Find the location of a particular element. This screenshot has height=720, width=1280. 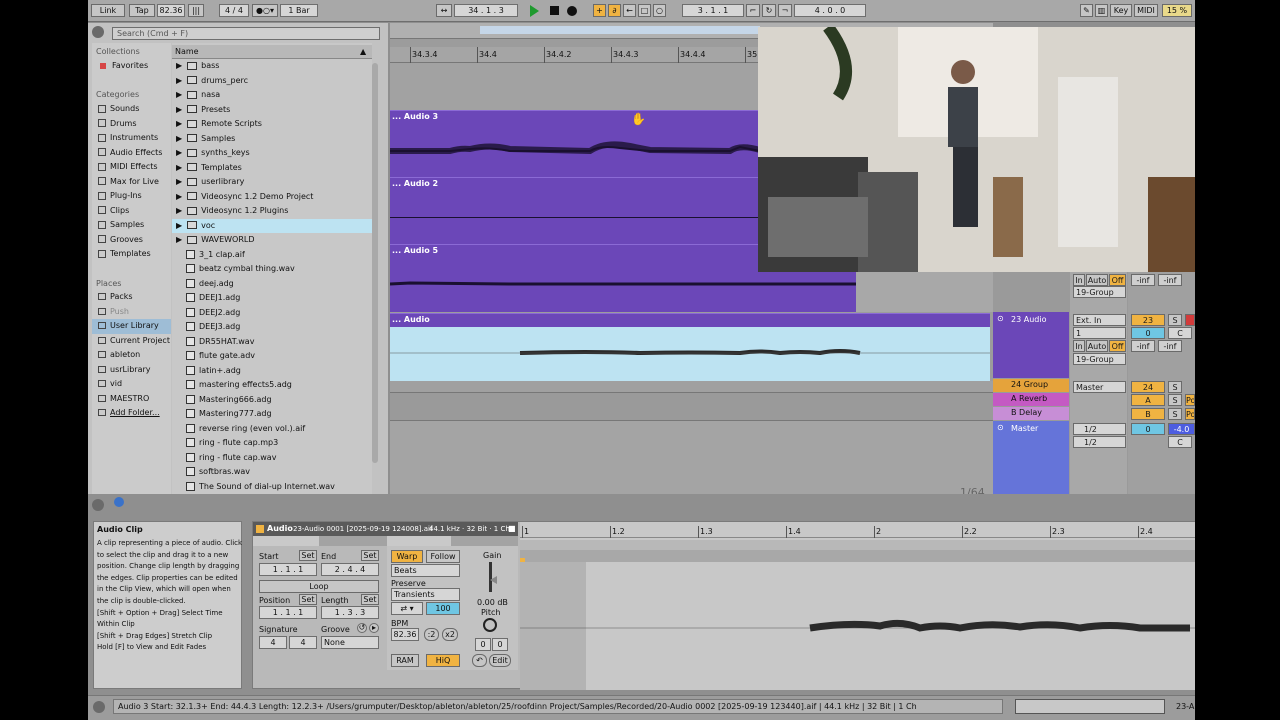

punch-out-icon: ¬ is located at coordinates (785, 10).